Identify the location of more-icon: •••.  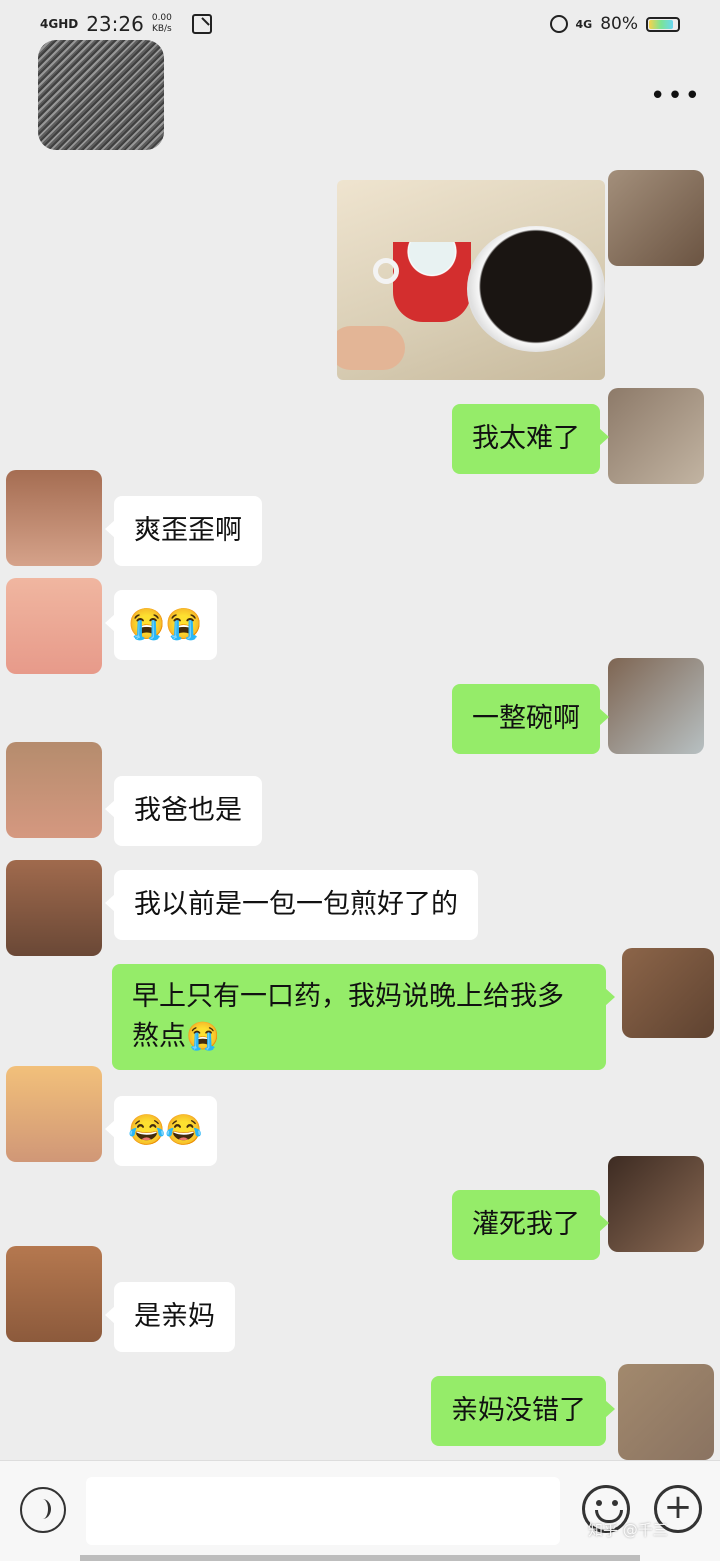
(675, 98).